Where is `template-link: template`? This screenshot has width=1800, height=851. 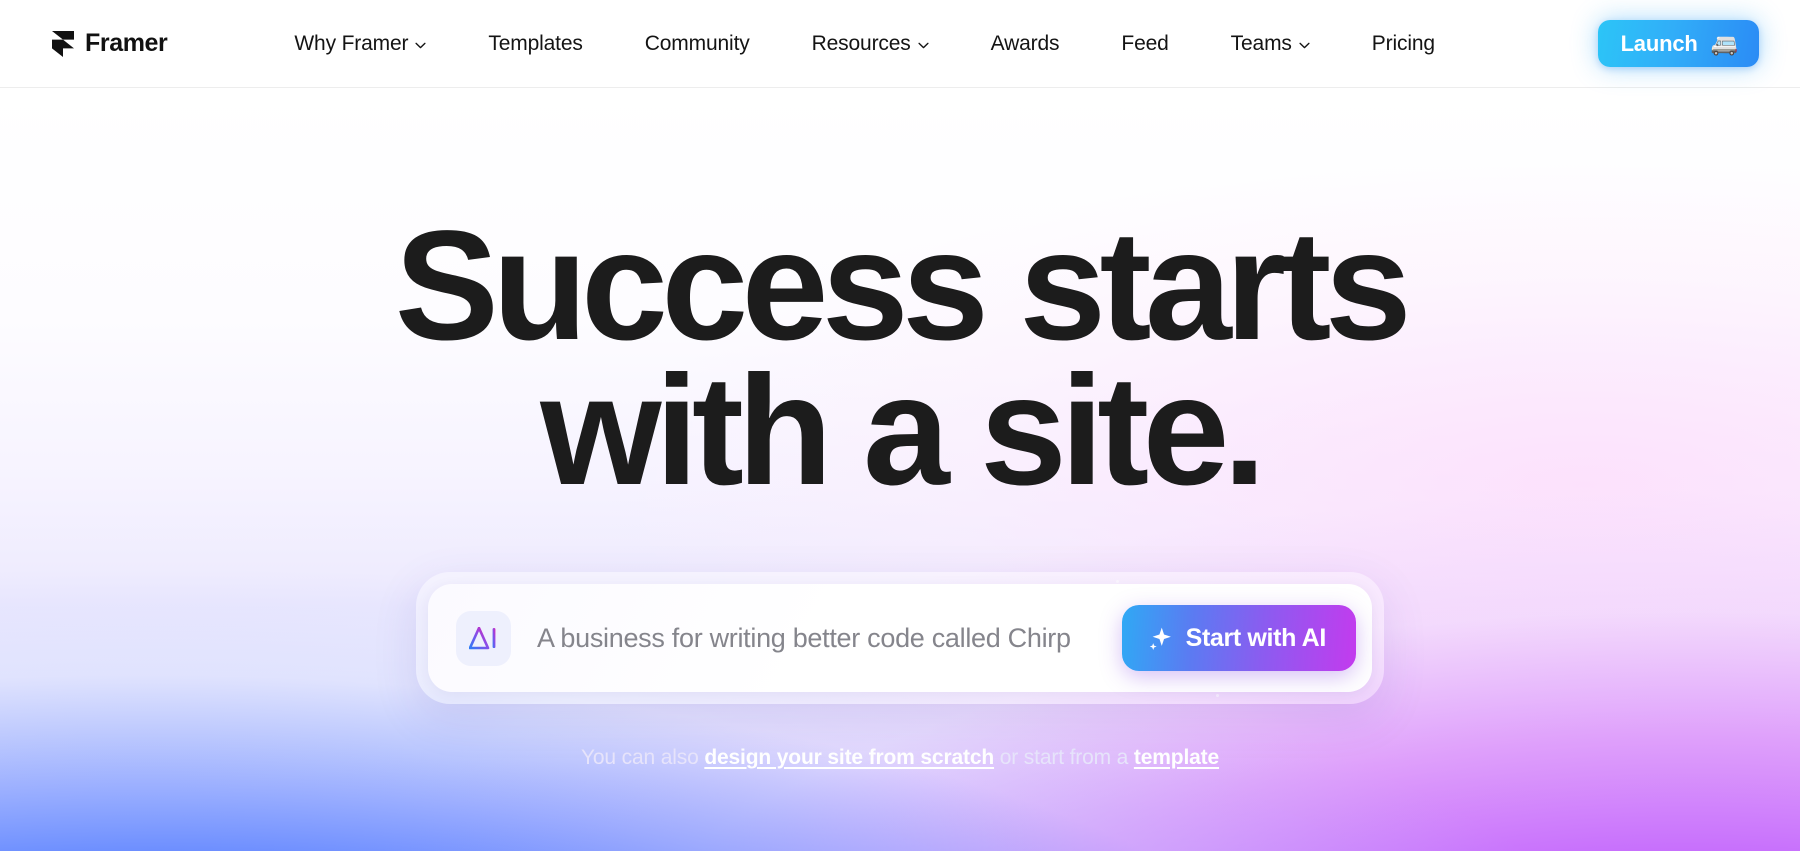 template-link: template is located at coordinates (1176, 757).